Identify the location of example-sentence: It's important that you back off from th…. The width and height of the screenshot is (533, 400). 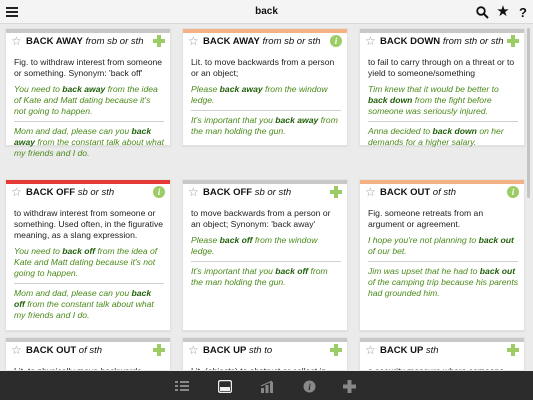
(266, 274).